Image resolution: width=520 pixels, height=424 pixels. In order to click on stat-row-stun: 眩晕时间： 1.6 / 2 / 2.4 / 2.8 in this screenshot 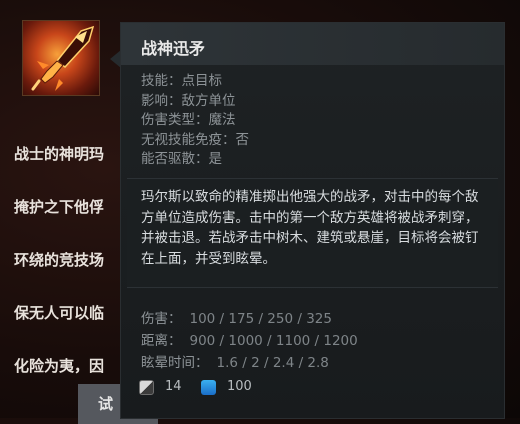, I will do `click(249, 363)`.